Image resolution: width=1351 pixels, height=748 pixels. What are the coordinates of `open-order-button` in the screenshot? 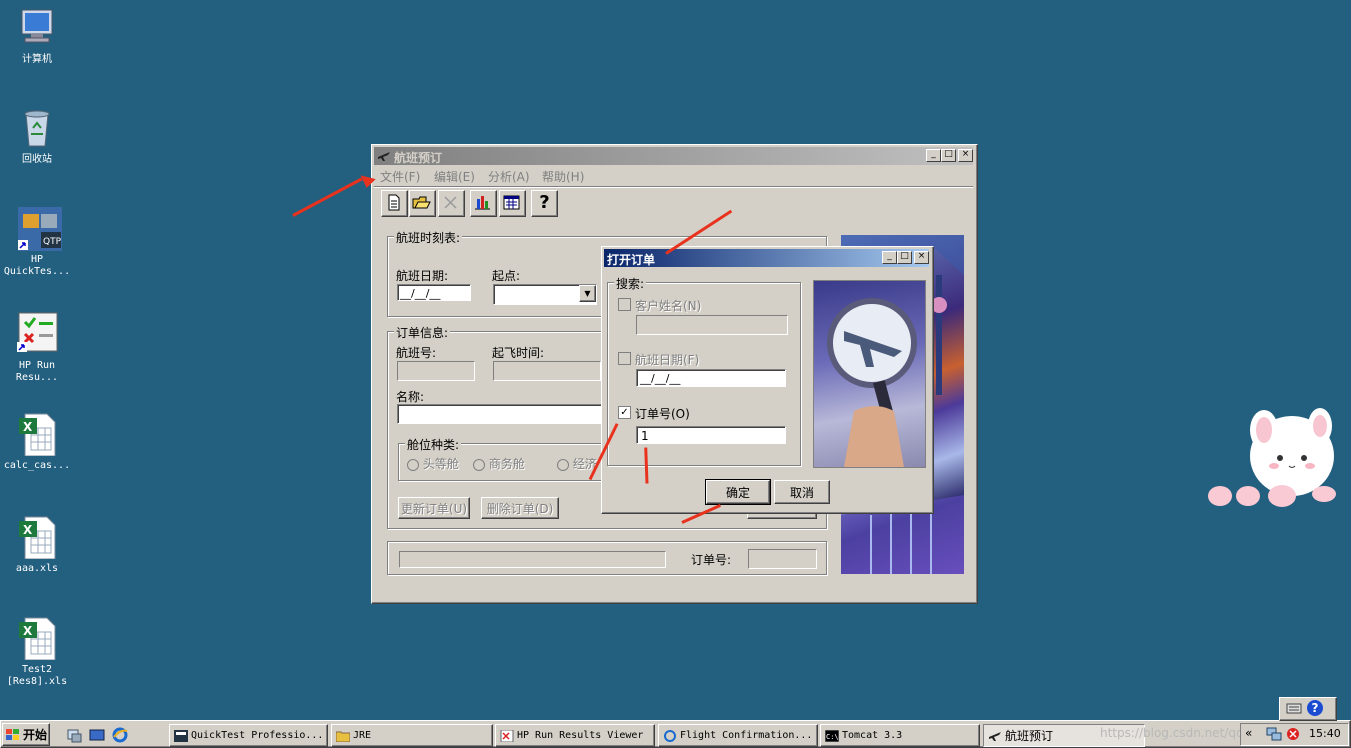 It's located at (422, 203).